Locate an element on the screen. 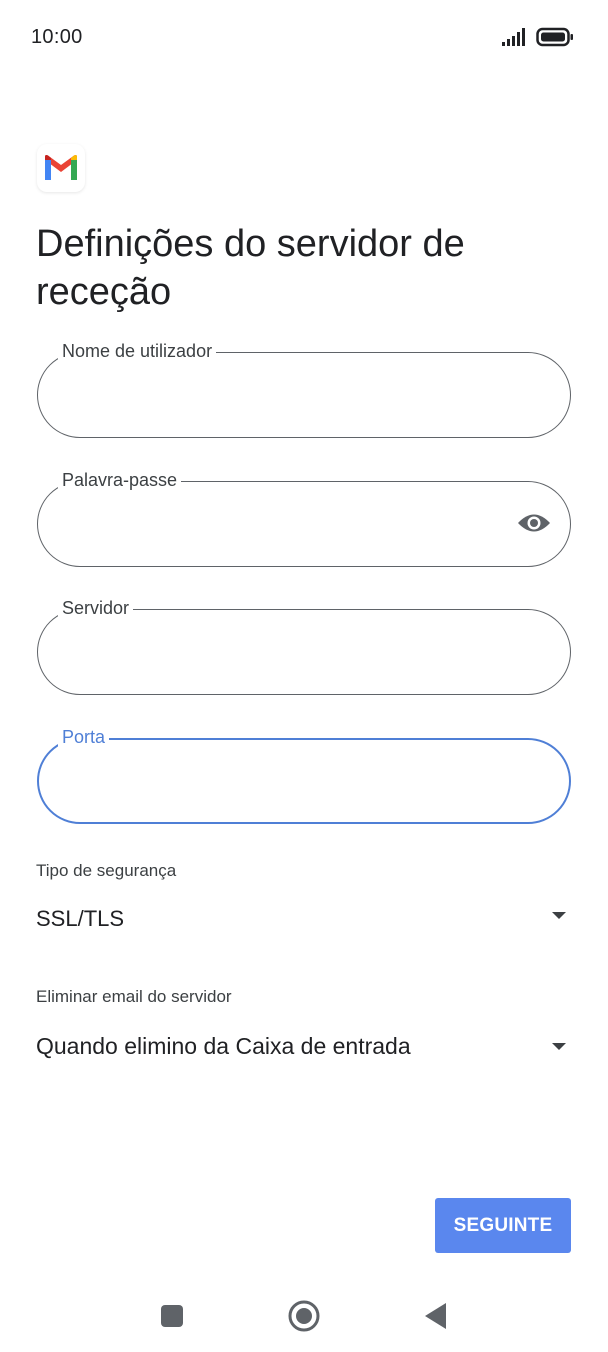 This screenshot has height=1352, width=608. port-field: Porta is located at coordinates (304, 774).